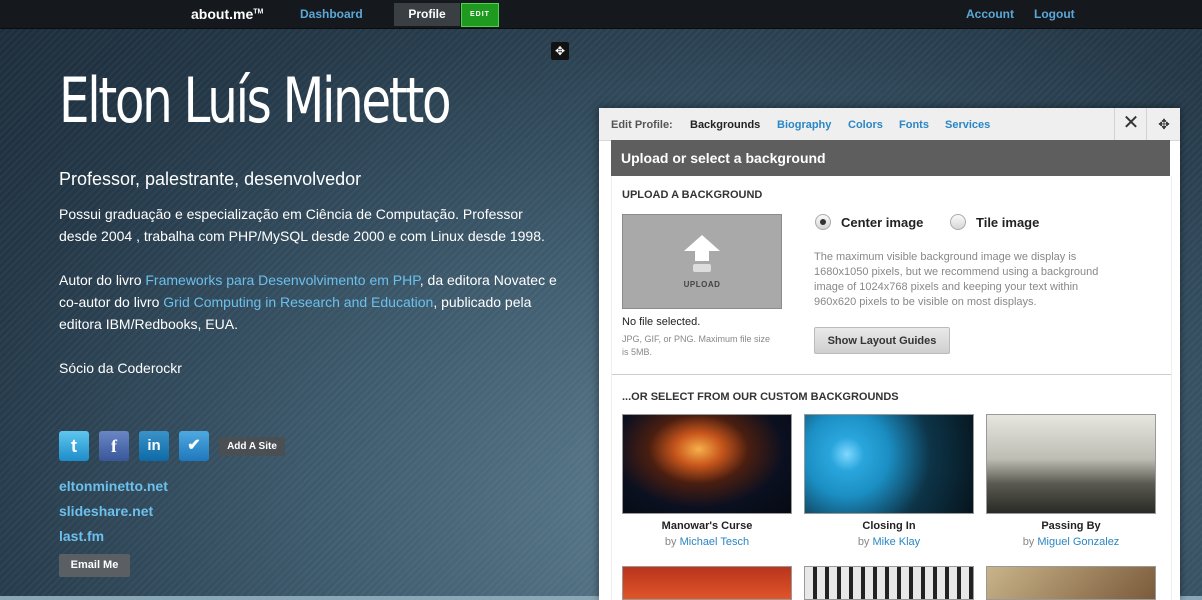 Image resolution: width=1202 pixels, height=600 pixels. I want to click on profile-headline: Professor, palestrante, desenvolvedor, so click(210, 179).